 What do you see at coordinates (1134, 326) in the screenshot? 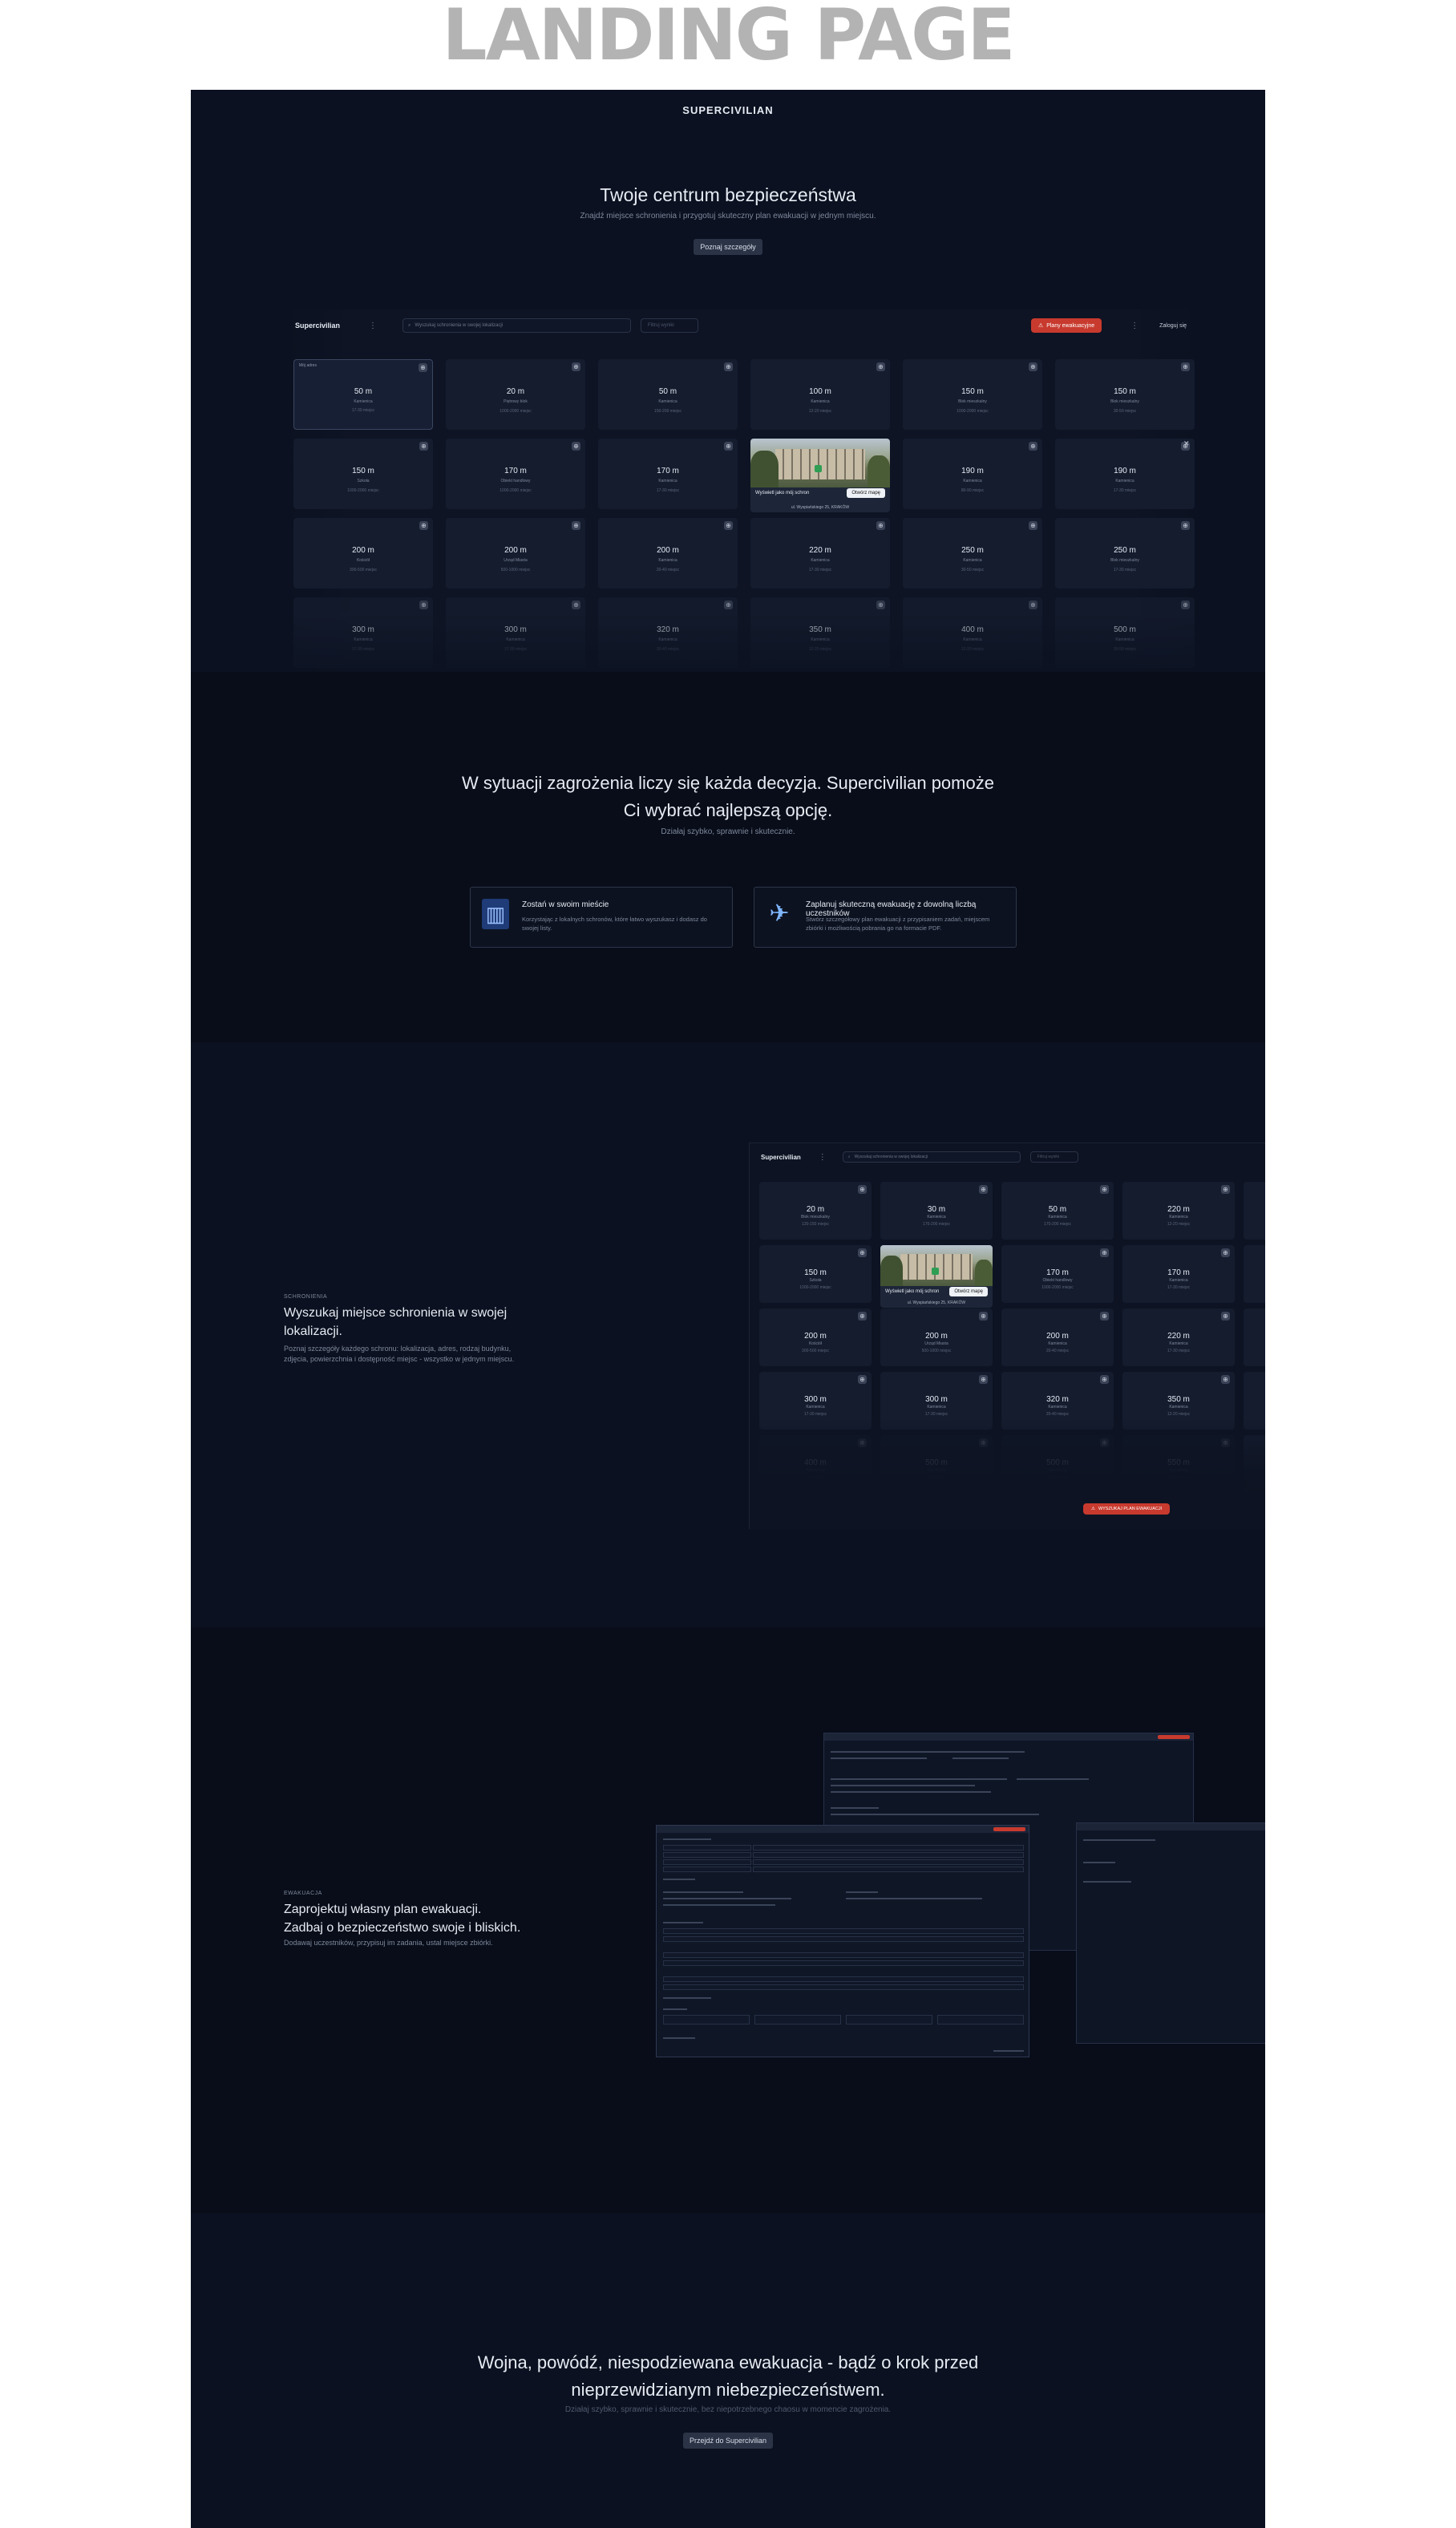
I see `menu-dots-icon-2: ⋮` at bounding box center [1134, 326].